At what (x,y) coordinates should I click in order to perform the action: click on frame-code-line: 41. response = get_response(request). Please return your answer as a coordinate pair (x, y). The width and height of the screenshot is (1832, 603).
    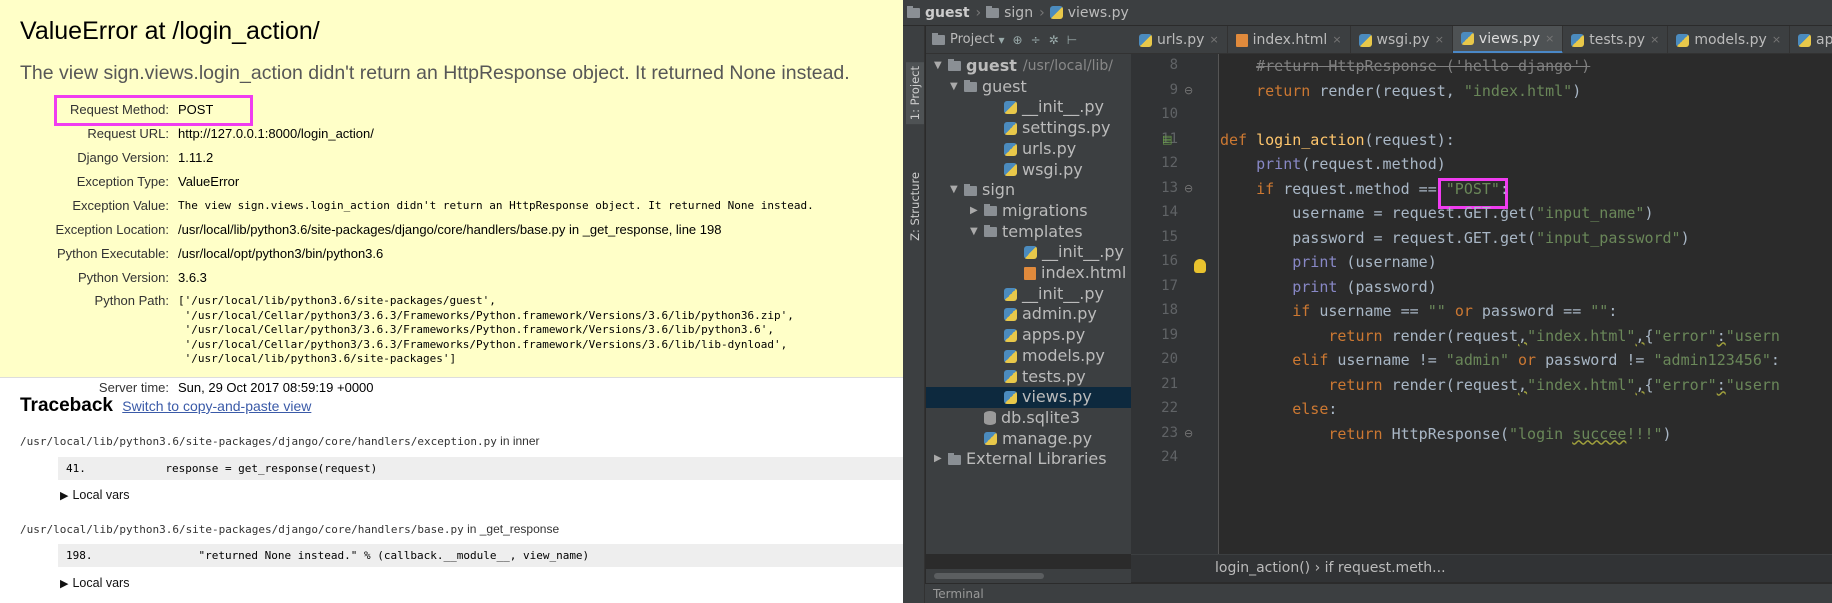
    Looking at the image, I should click on (480, 468).